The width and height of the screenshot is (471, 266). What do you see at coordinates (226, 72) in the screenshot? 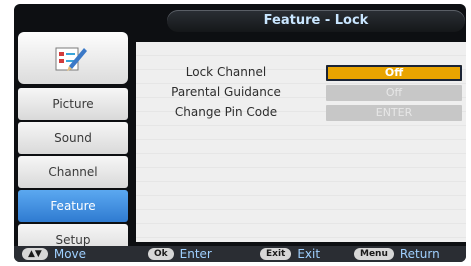
I see `row-label: Lock Channel` at bounding box center [226, 72].